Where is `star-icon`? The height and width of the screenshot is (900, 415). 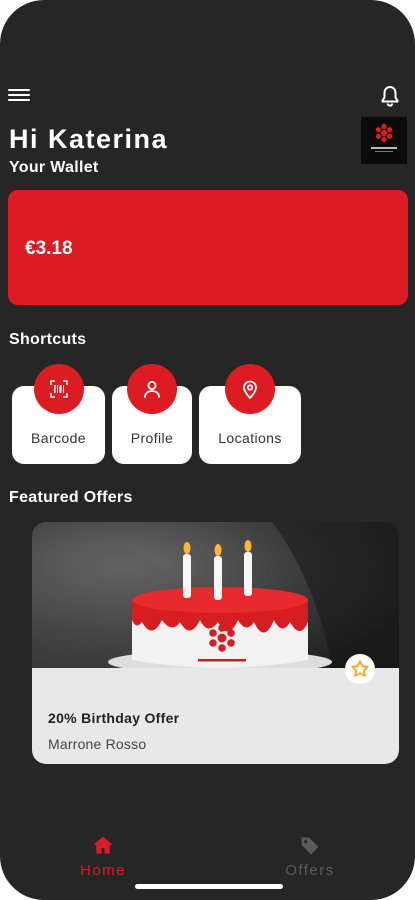
star-icon is located at coordinates (360, 668).